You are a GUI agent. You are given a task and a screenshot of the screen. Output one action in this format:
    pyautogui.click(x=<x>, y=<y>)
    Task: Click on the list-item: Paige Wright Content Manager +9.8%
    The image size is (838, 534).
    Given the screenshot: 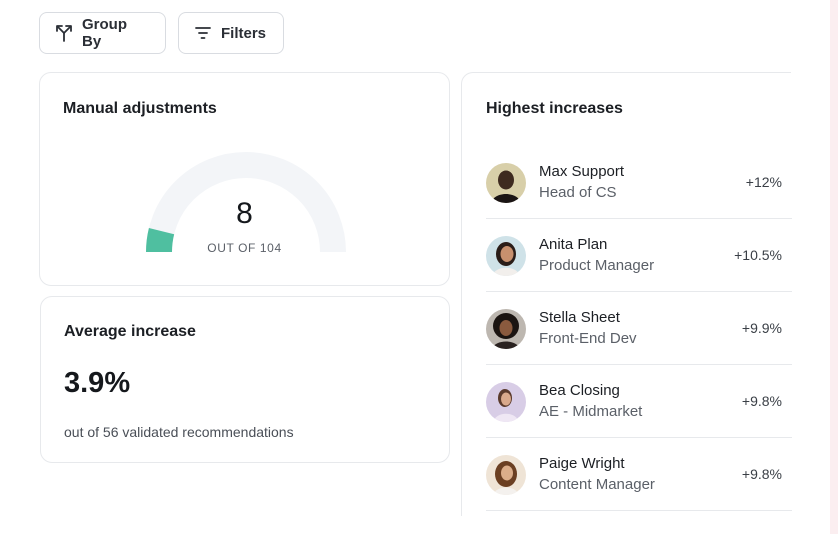 What is the action you would take?
    pyautogui.click(x=639, y=474)
    